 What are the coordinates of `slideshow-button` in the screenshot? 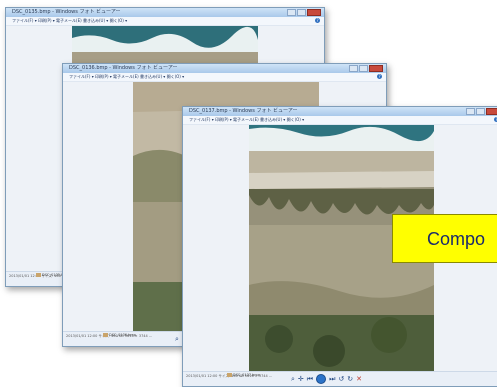 It's located at (321, 379).